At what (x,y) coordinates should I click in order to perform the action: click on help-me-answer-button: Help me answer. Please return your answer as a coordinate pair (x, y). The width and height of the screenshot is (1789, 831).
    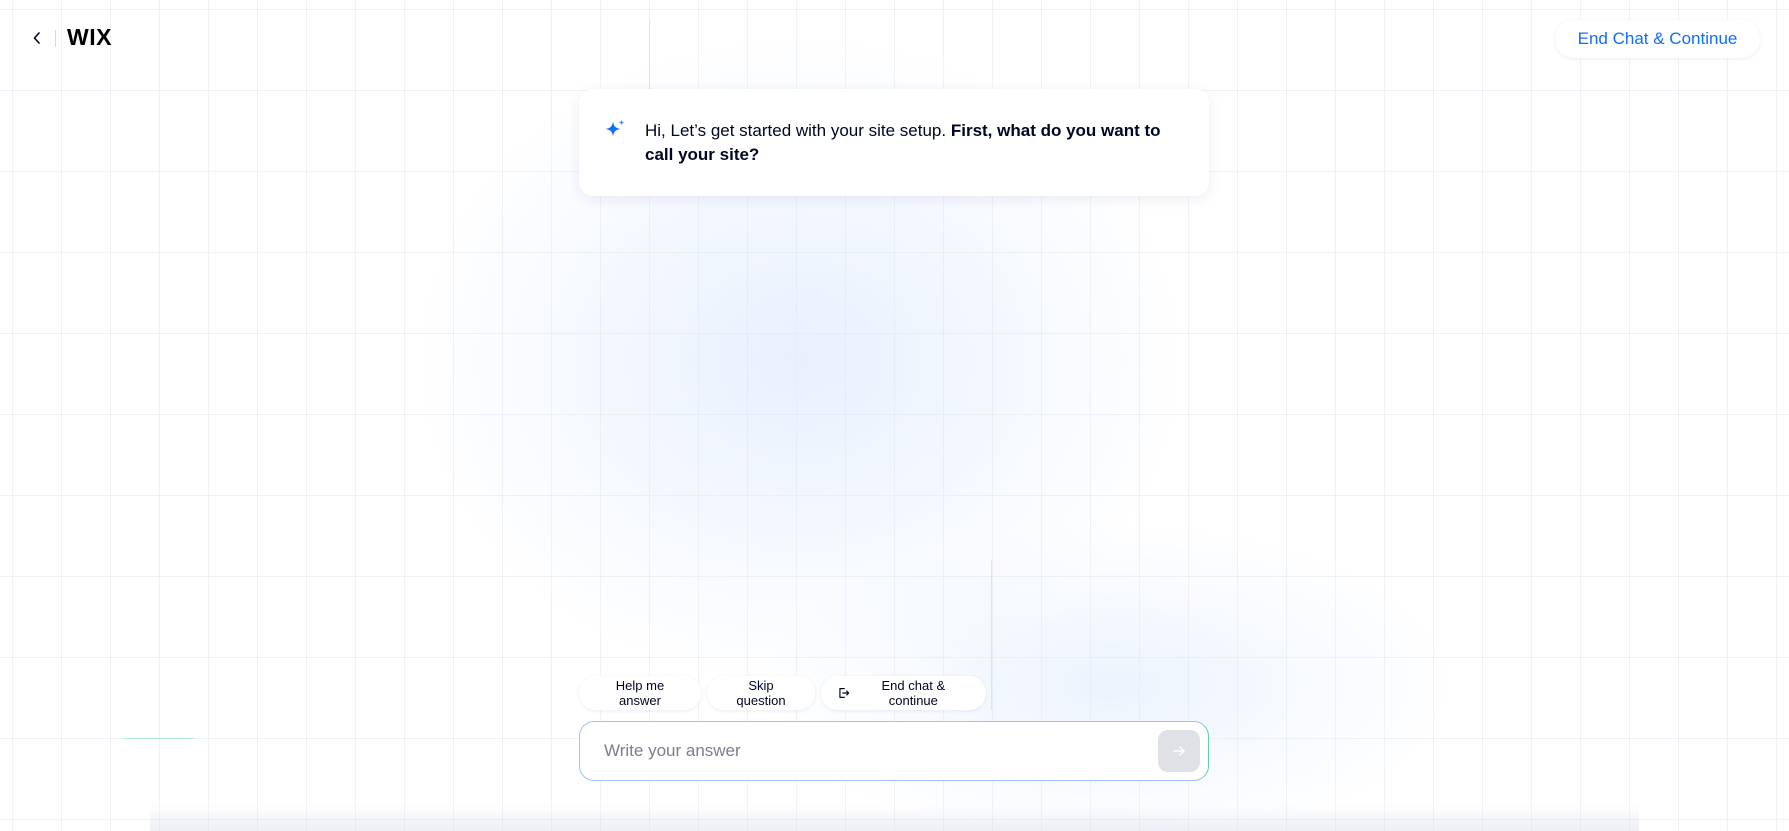
    Looking at the image, I should click on (640, 693).